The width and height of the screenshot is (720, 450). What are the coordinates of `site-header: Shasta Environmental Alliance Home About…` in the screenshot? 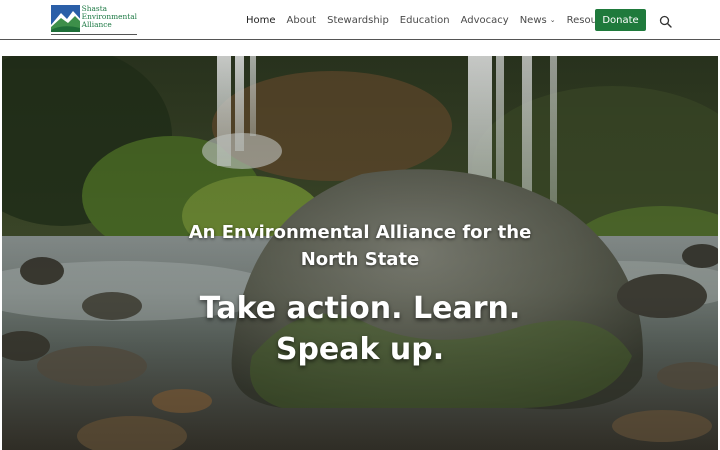 It's located at (360, 20).